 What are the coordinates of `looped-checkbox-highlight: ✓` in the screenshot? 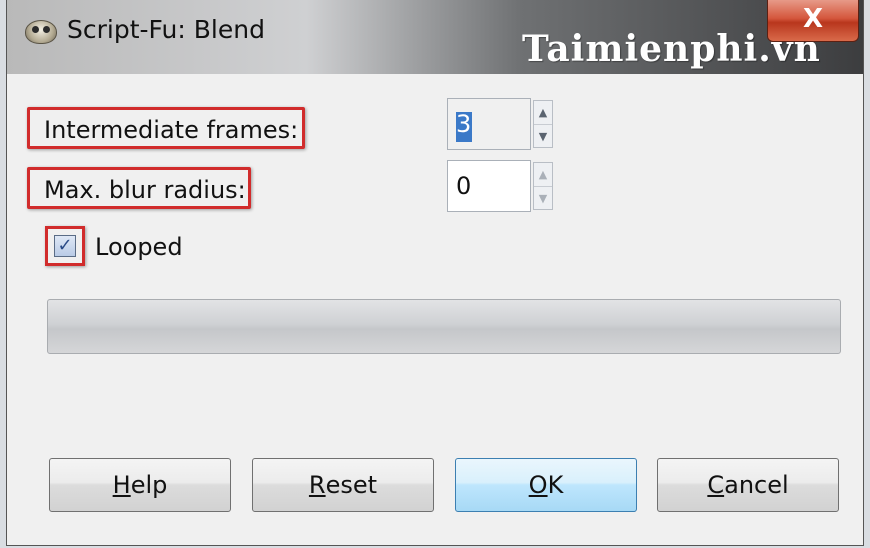 It's located at (65, 246).